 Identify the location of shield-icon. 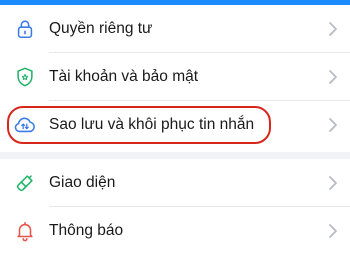
(25, 77).